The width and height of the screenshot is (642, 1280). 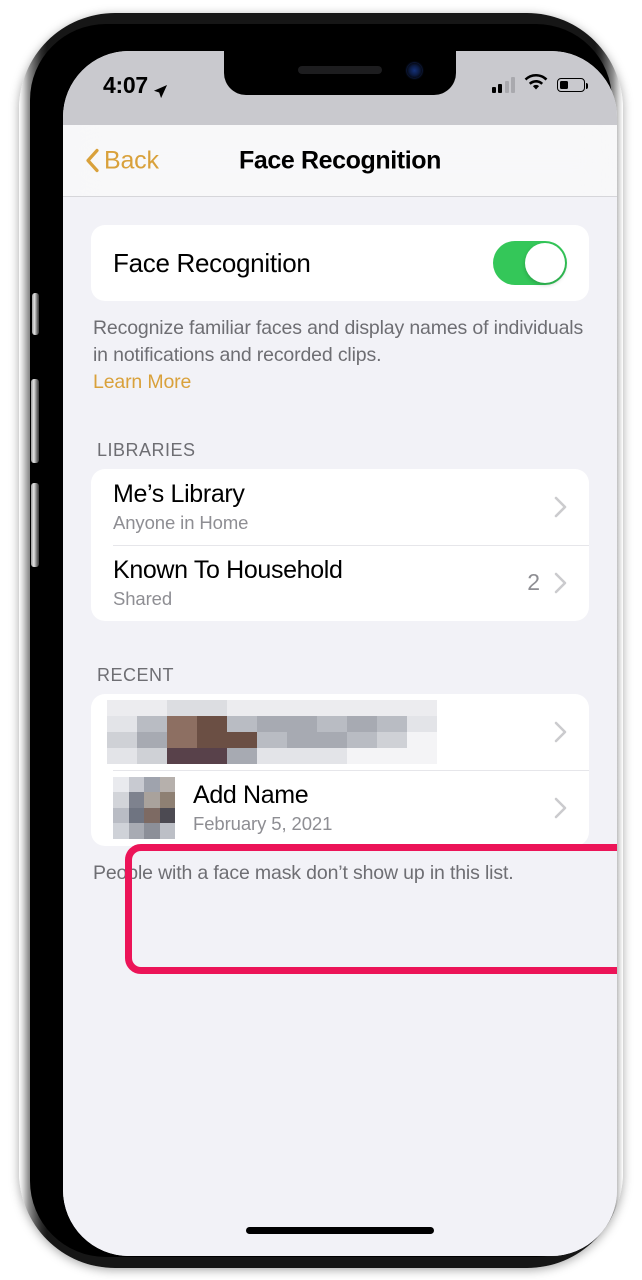 I want to click on volume-up-button, so click(x=35, y=421).